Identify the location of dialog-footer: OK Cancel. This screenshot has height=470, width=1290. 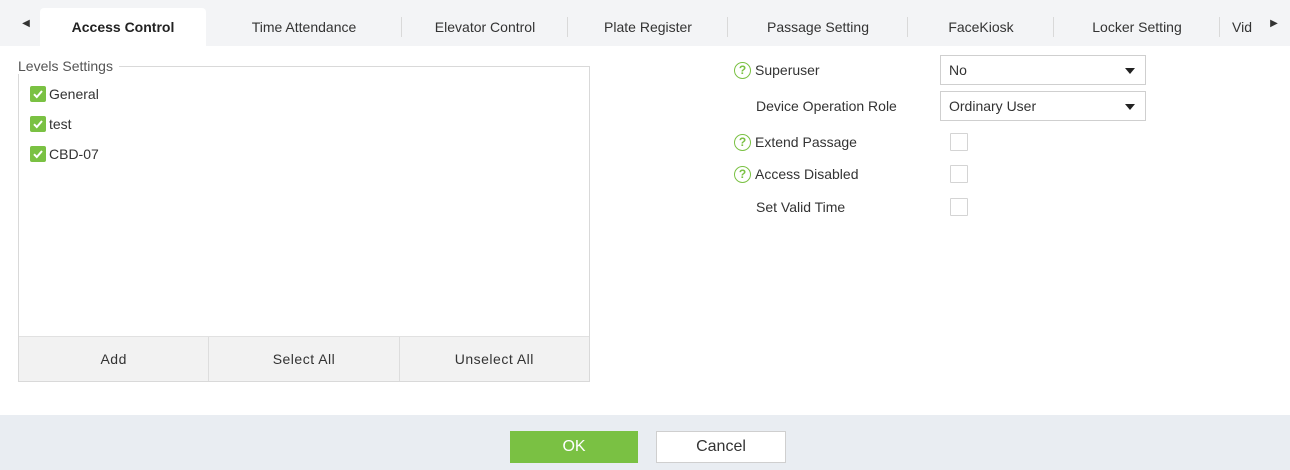
(645, 442).